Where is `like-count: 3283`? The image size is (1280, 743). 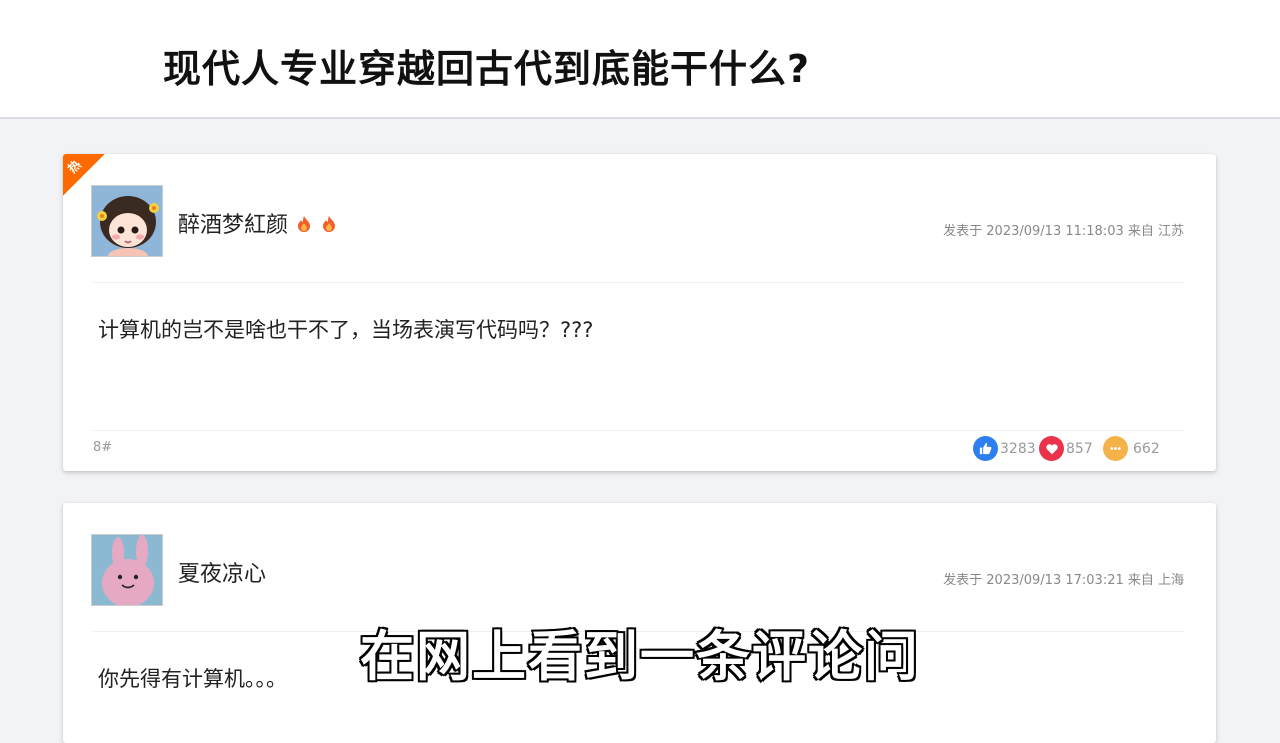
like-count: 3283 is located at coordinates (1018, 448).